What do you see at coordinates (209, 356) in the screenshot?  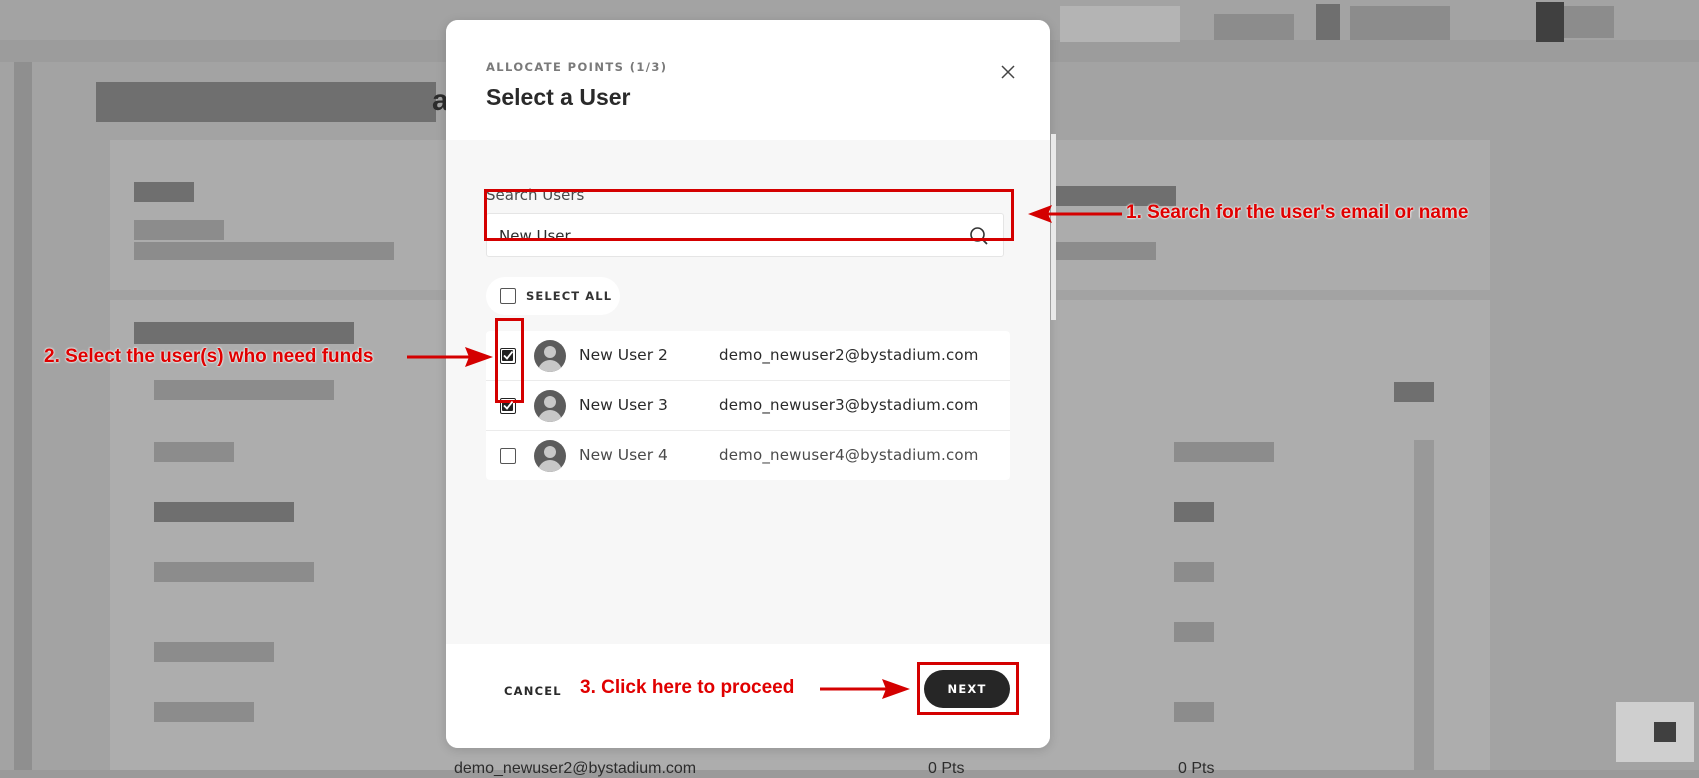 I see `annotation-step-2: 2. Select the user(s) who need funds` at bounding box center [209, 356].